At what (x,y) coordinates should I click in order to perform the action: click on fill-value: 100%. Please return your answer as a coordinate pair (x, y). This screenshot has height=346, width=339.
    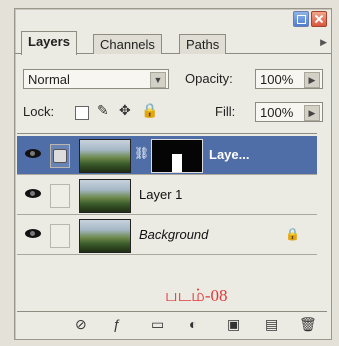
    Looking at the image, I should click on (277, 112).